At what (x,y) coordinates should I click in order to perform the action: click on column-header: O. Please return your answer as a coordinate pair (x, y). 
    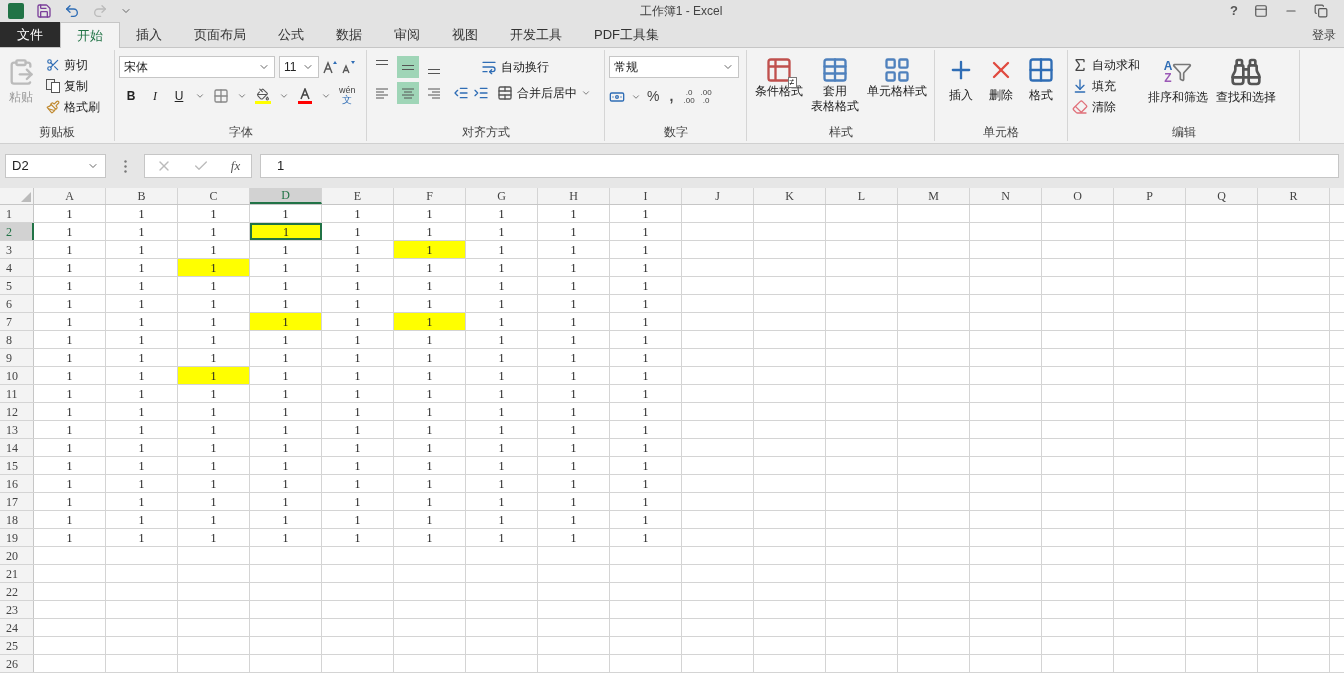
    Looking at the image, I should click on (1078, 196).